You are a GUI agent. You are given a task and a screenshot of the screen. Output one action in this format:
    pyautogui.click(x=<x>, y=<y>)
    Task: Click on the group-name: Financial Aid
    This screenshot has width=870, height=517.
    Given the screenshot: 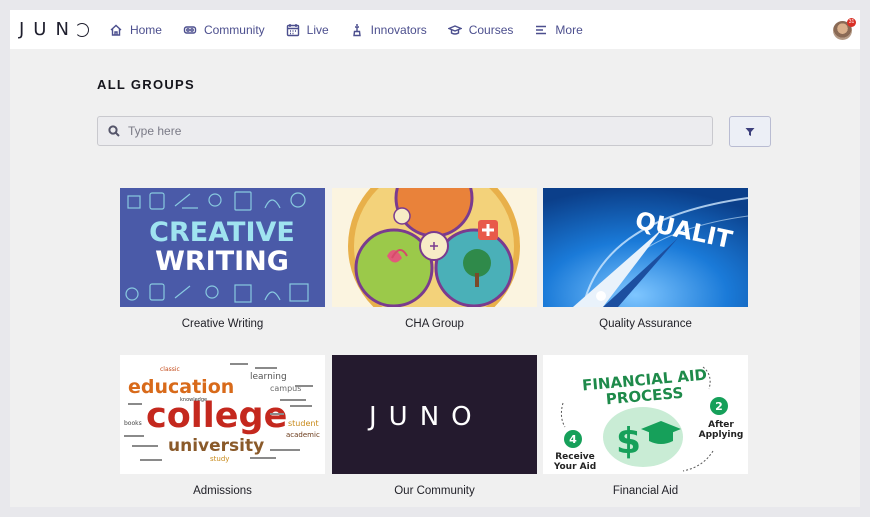 What is the action you would take?
    pyautogui.click(x=645, y=491)
    